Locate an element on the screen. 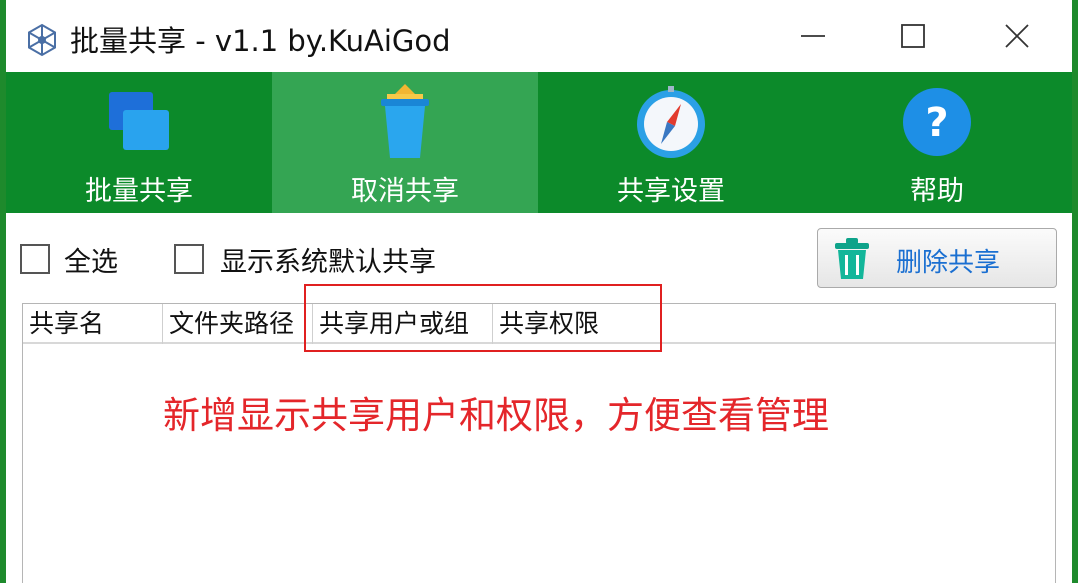 This screenshot has height=583, width=1078. delete-share-button: 删除共享 is located at coordinates (937, 258).